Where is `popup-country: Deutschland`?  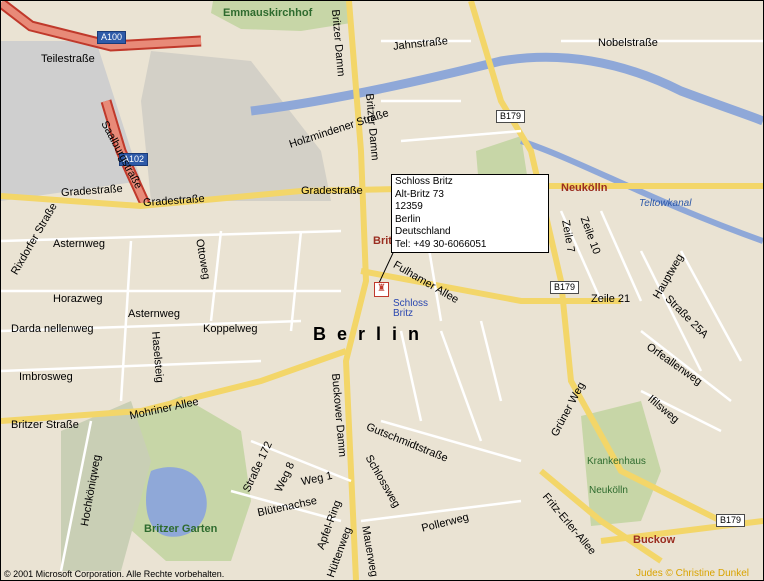
popup-country: Deutschland is located at coordinates (423, 232).